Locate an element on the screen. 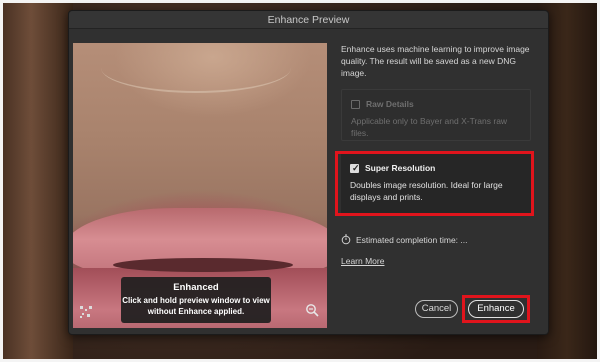  toast-title: Enhanced is located at coordinates (196, 287).